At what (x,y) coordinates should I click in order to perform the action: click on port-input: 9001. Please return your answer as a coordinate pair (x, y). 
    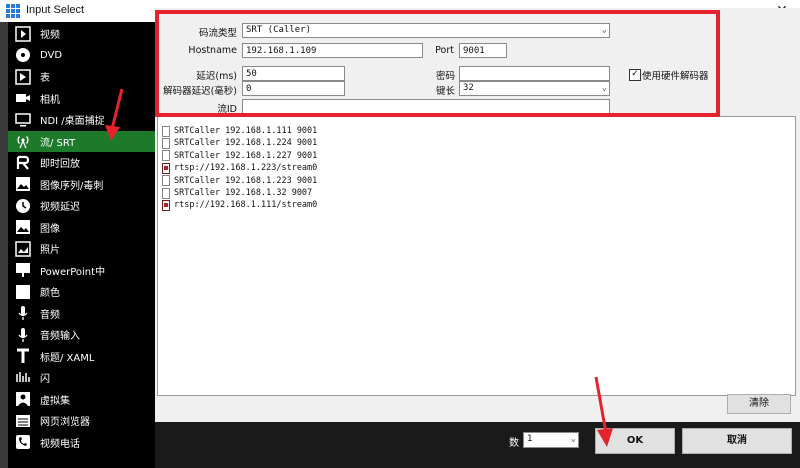
    Looking at the image, I should click on (483, 50).